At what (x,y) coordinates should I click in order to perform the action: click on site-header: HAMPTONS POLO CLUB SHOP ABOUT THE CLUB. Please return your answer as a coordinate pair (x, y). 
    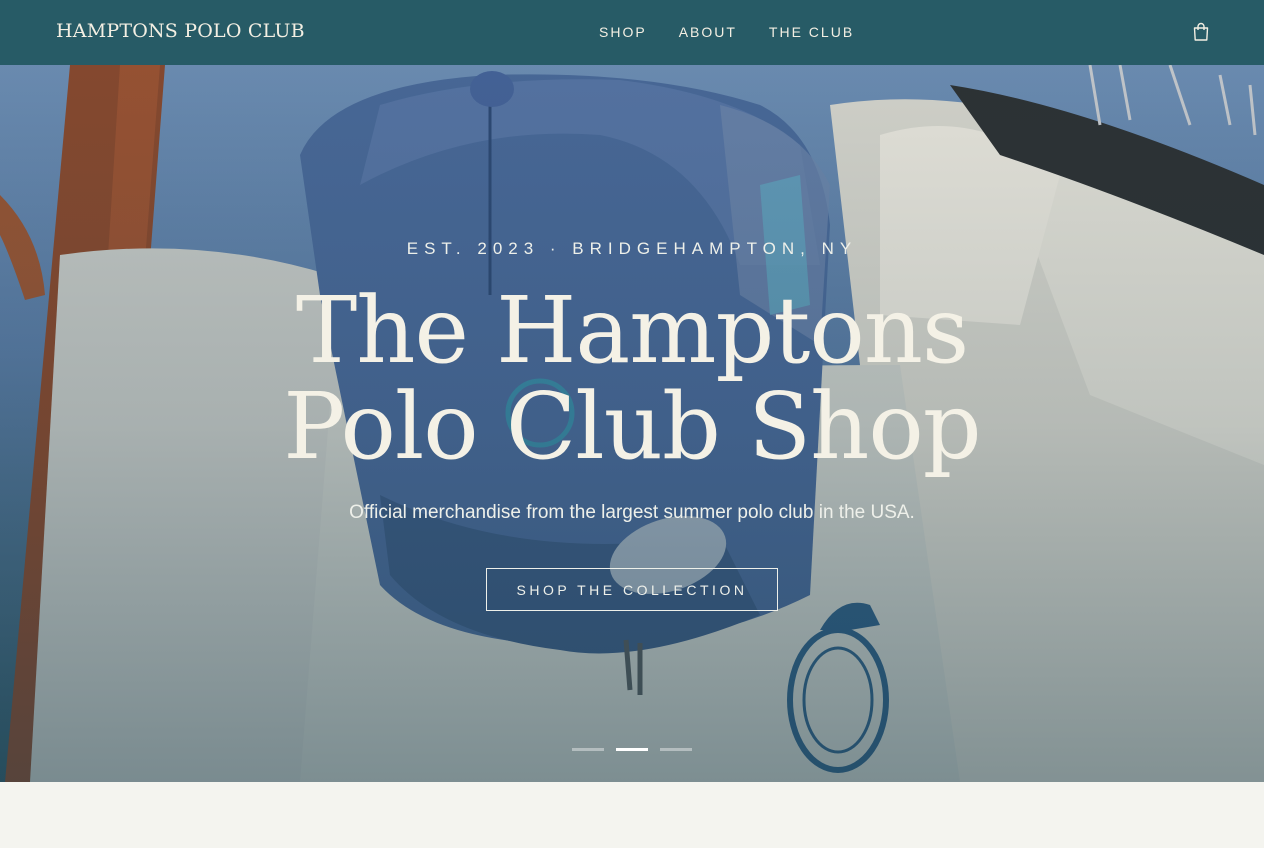
    Looking at the image, I should click on (632, 32).